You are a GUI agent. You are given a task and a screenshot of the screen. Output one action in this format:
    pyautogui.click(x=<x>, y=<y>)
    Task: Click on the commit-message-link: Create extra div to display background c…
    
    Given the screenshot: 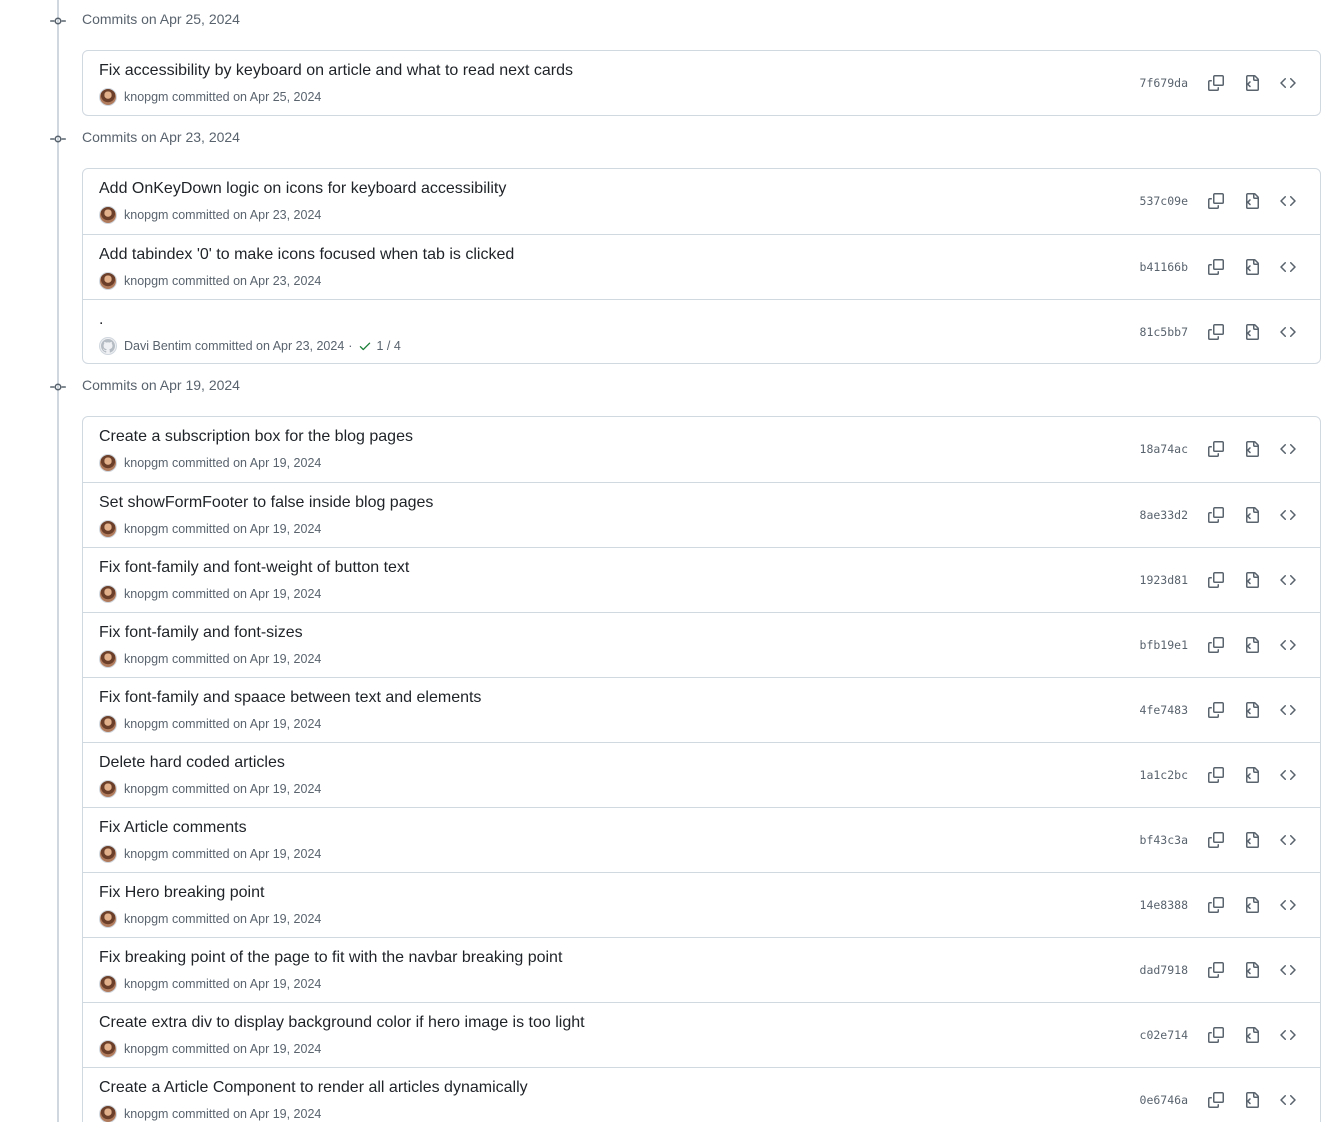 What is the action you would take?
    pyautogui.click(x=342, y=1023)
    